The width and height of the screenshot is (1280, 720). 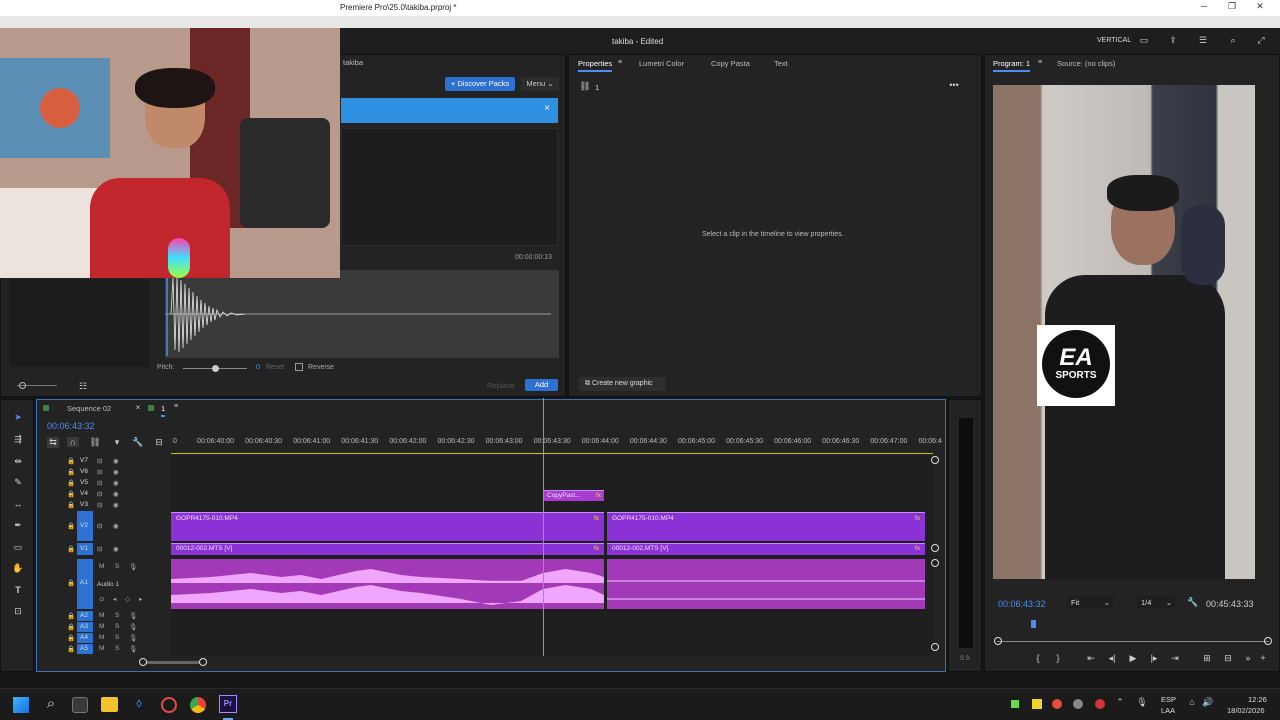 What do you see at coordinates (101, 599) in the screenshot?
I see `volume-knob-icon: ⊙` at bounding box center [101, 599].